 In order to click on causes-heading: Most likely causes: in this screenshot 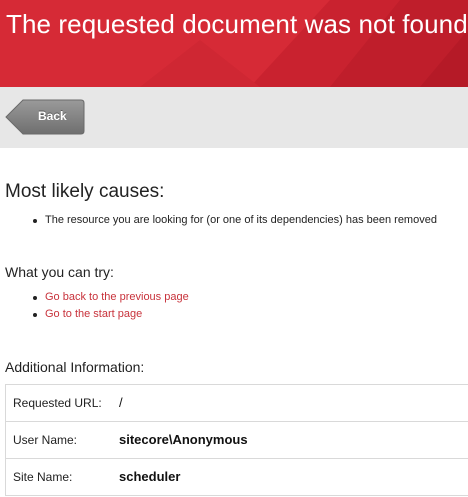, I will do `click(85, 191)`.